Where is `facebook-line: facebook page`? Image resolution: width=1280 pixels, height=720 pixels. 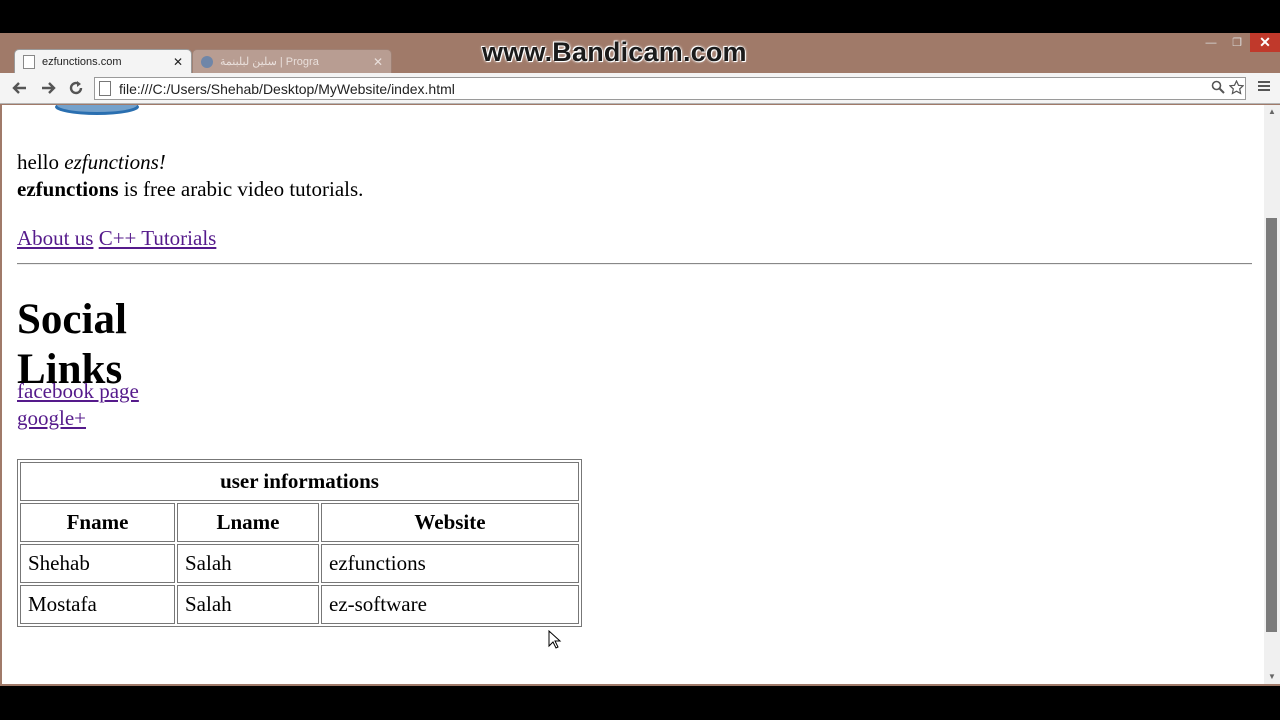 facebook-line: facebook page is located at coordinates (78, 391).